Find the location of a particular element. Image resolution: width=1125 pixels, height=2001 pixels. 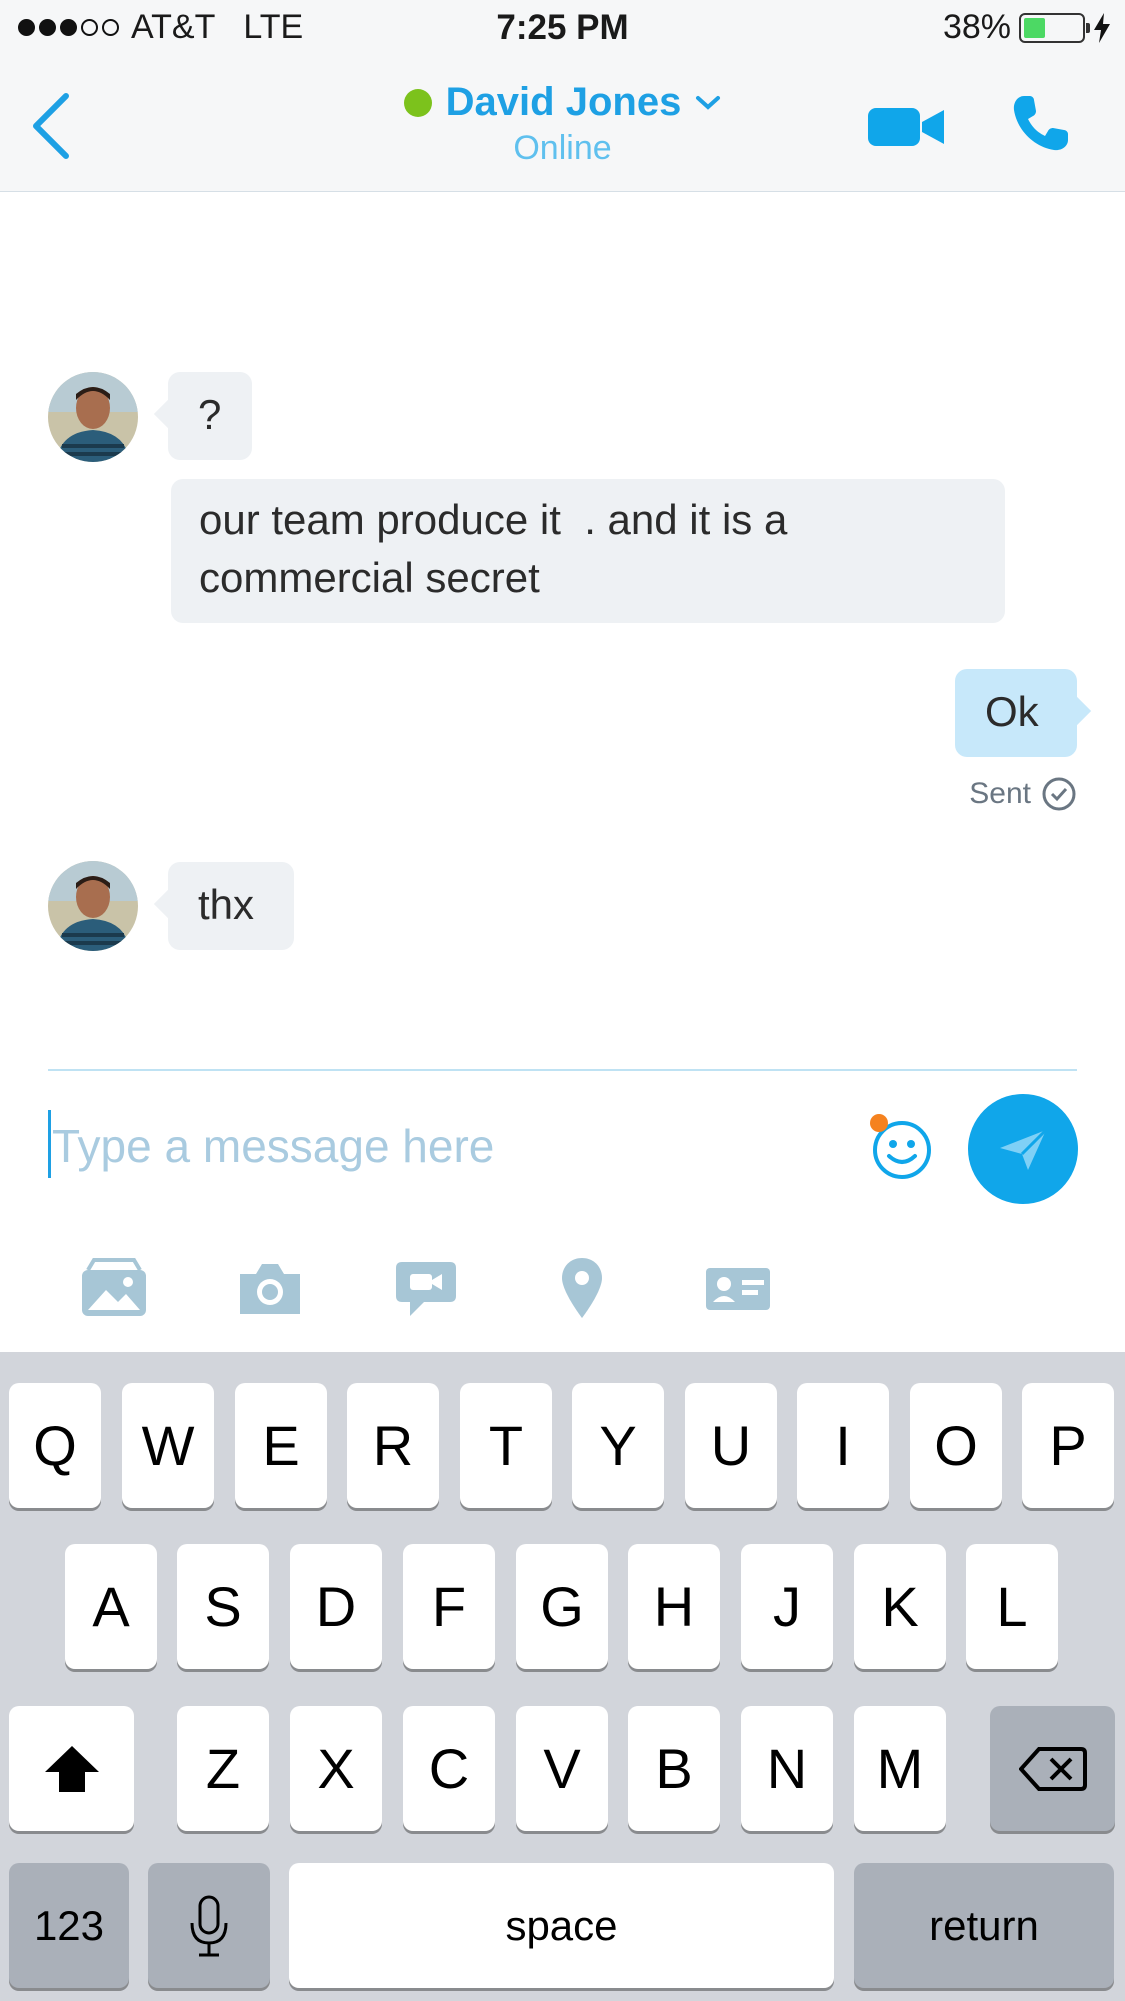

key-i: I is located at coordinates (843, 1445).